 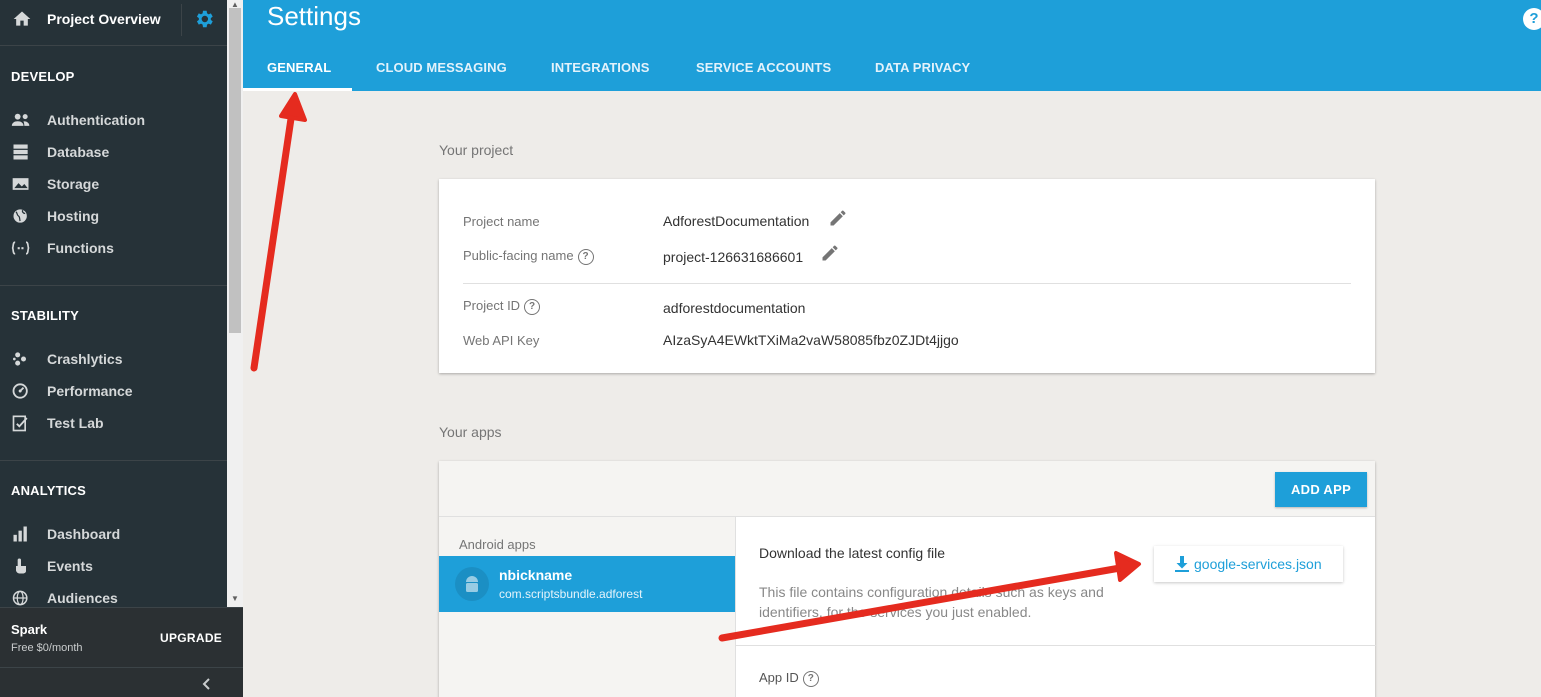 What do you see at coordinates (441, 67) in the screenshot?
I see `tab-cloud-messaging: CLOUD MESSAGING` at bounding box center [441, 67].